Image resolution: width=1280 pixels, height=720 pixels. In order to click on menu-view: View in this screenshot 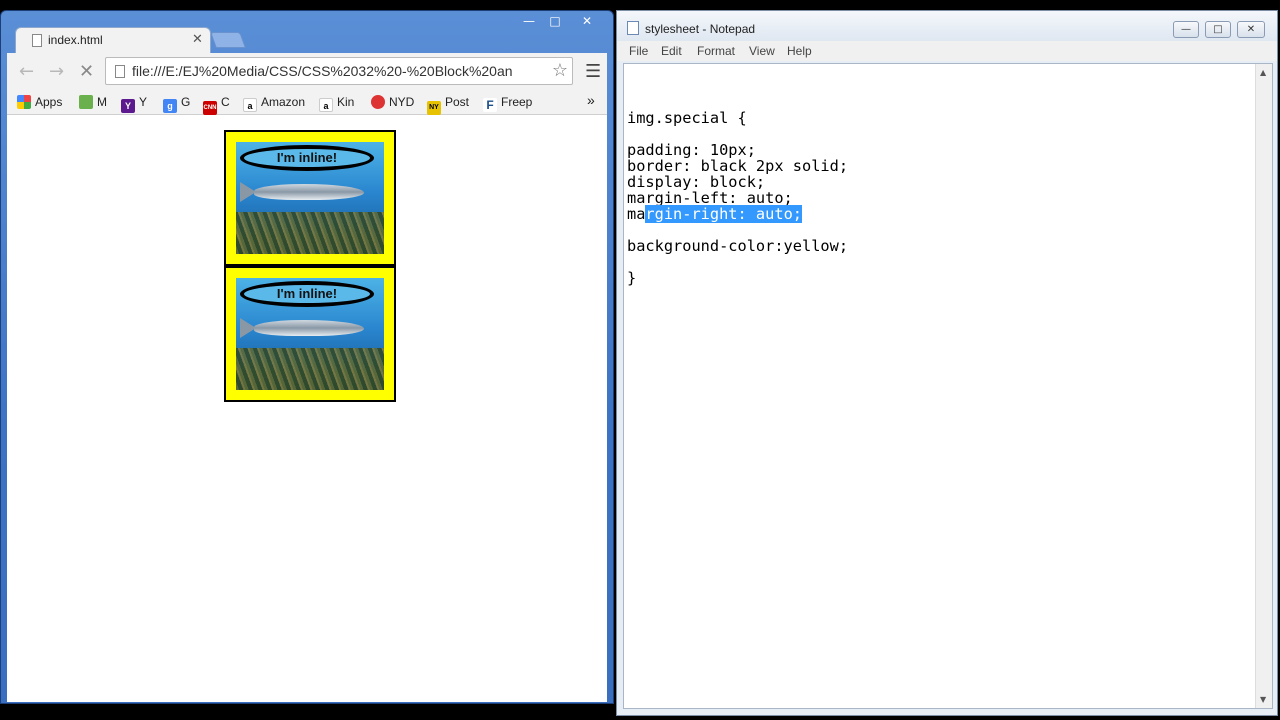, I will do `click(762, 51)`.